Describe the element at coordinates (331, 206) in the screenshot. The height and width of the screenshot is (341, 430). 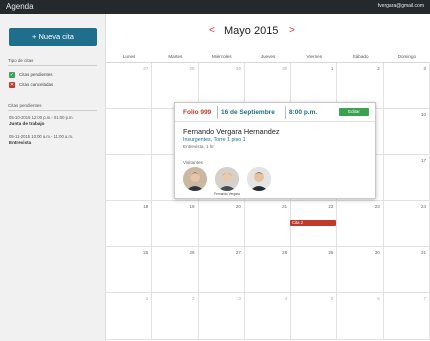
I see `day-number: 22` at that location.